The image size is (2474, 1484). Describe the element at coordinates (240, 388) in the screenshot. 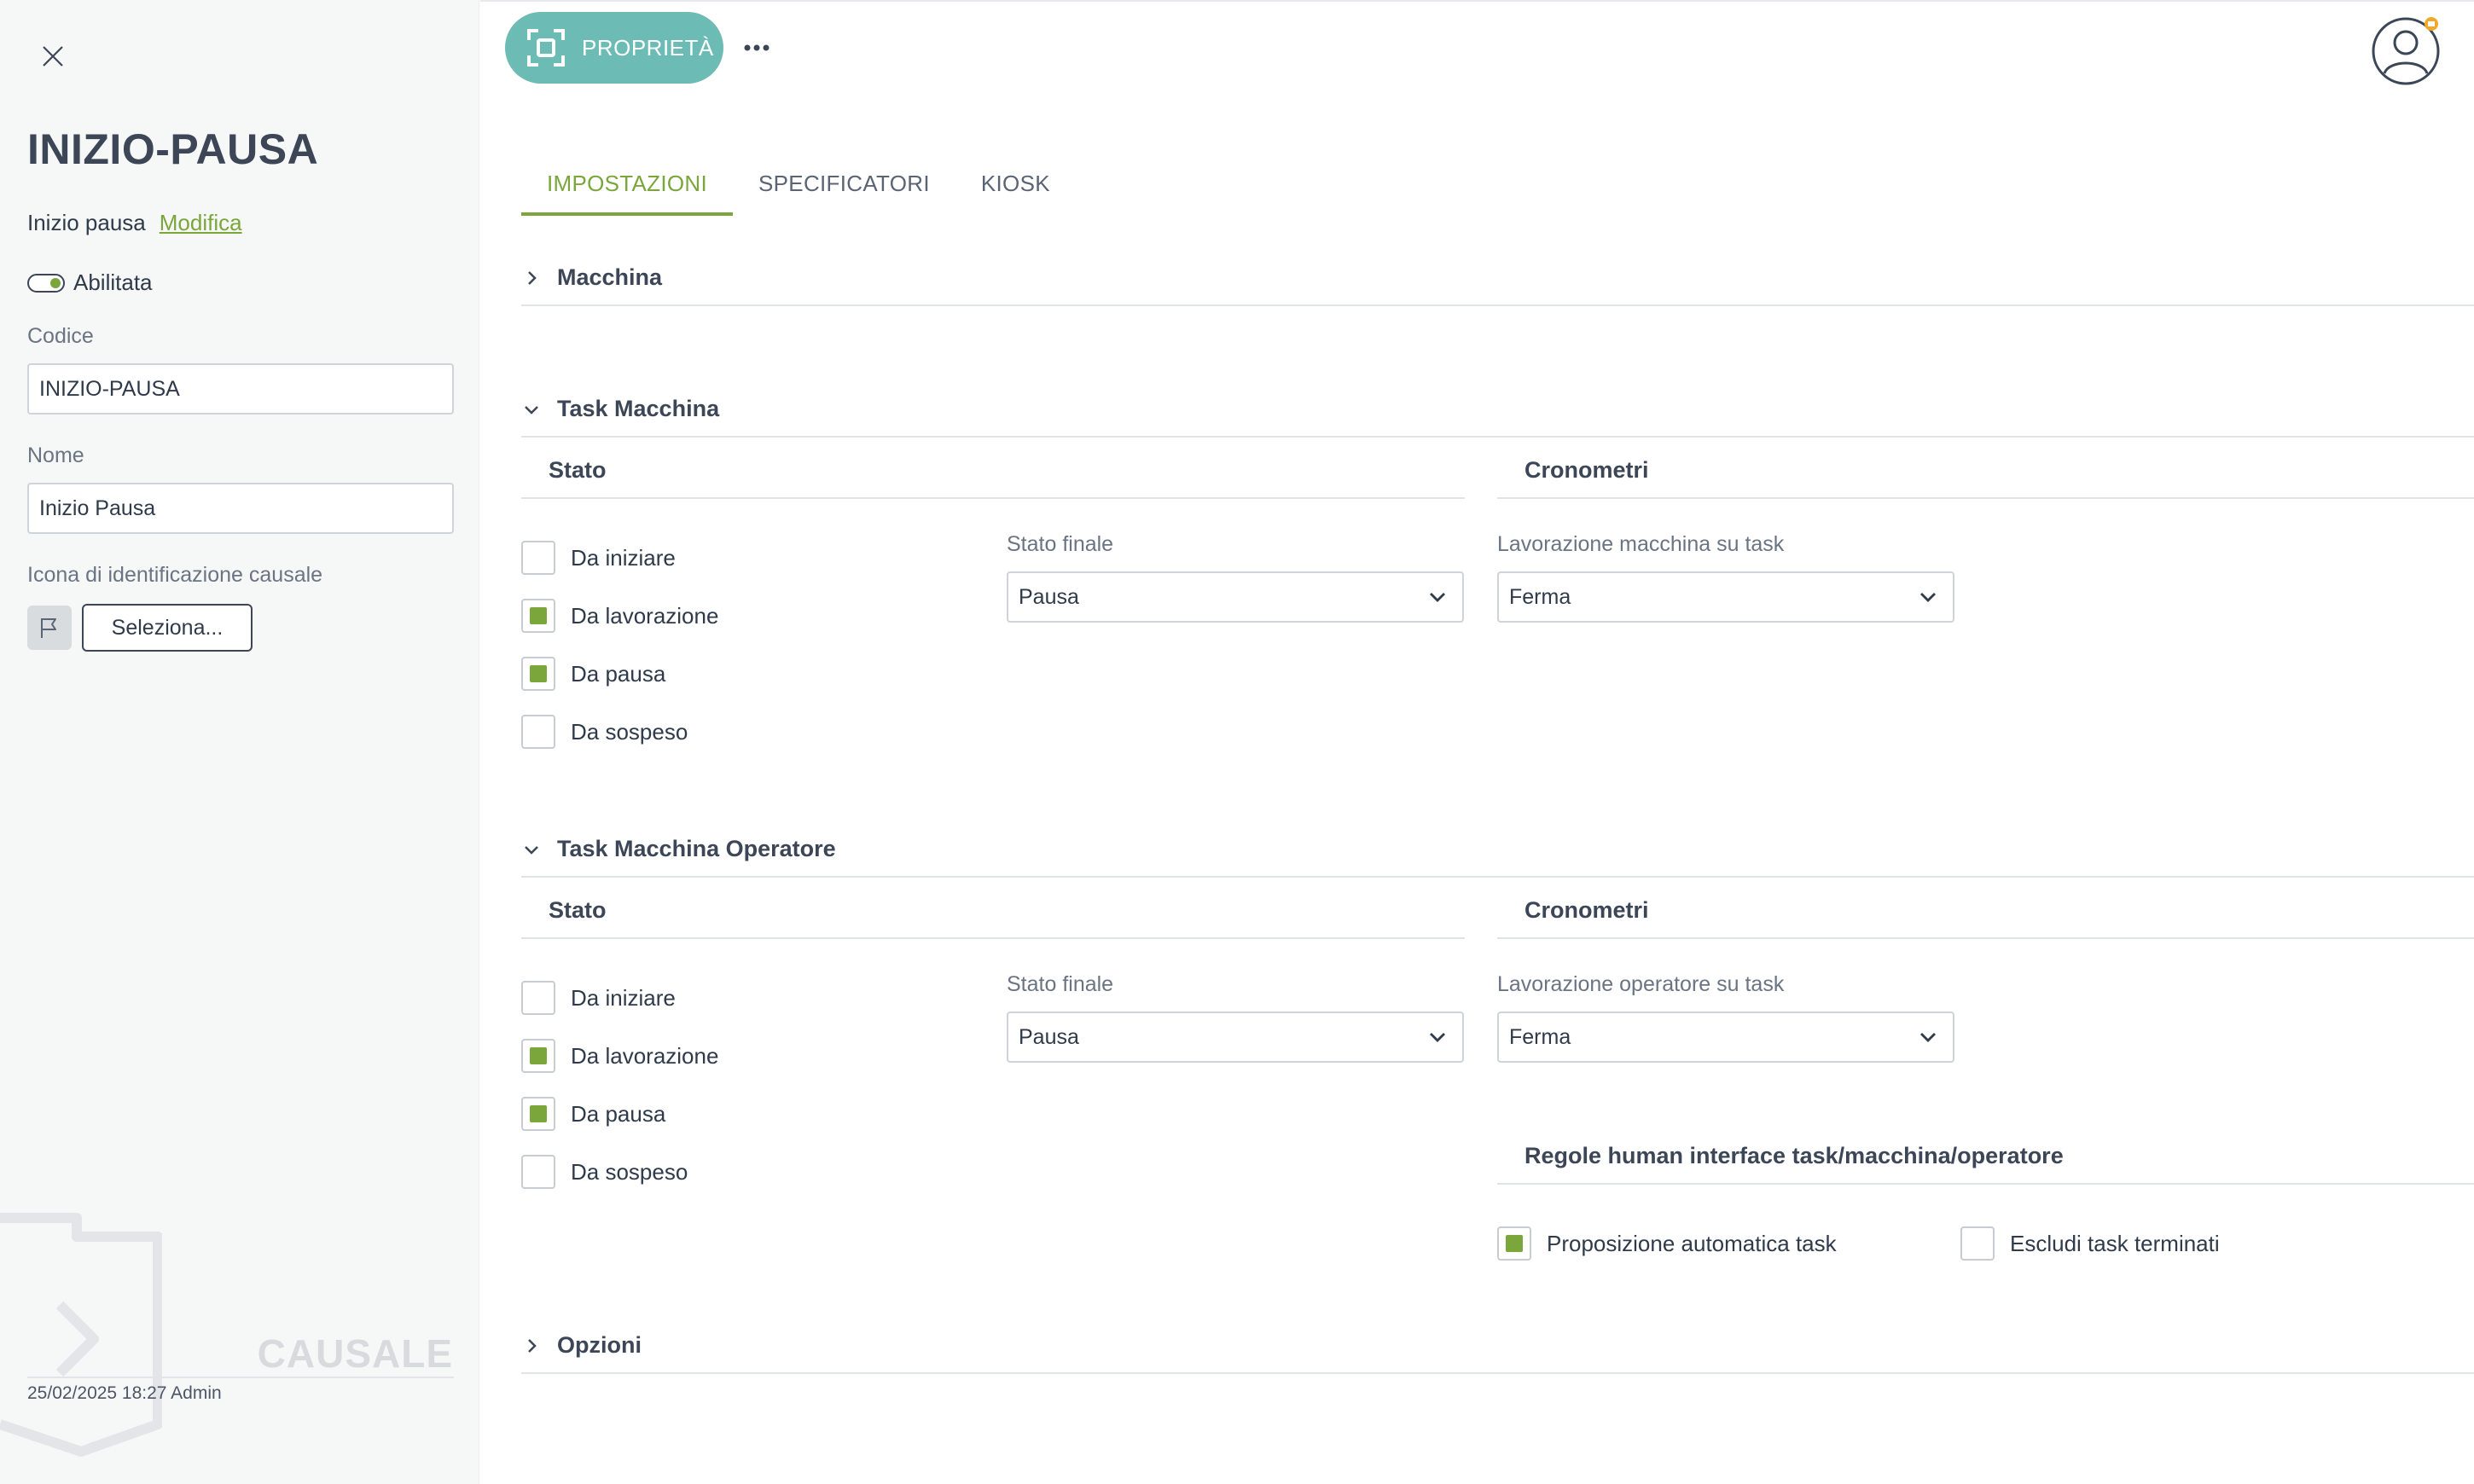

I see `code-input` at that location.